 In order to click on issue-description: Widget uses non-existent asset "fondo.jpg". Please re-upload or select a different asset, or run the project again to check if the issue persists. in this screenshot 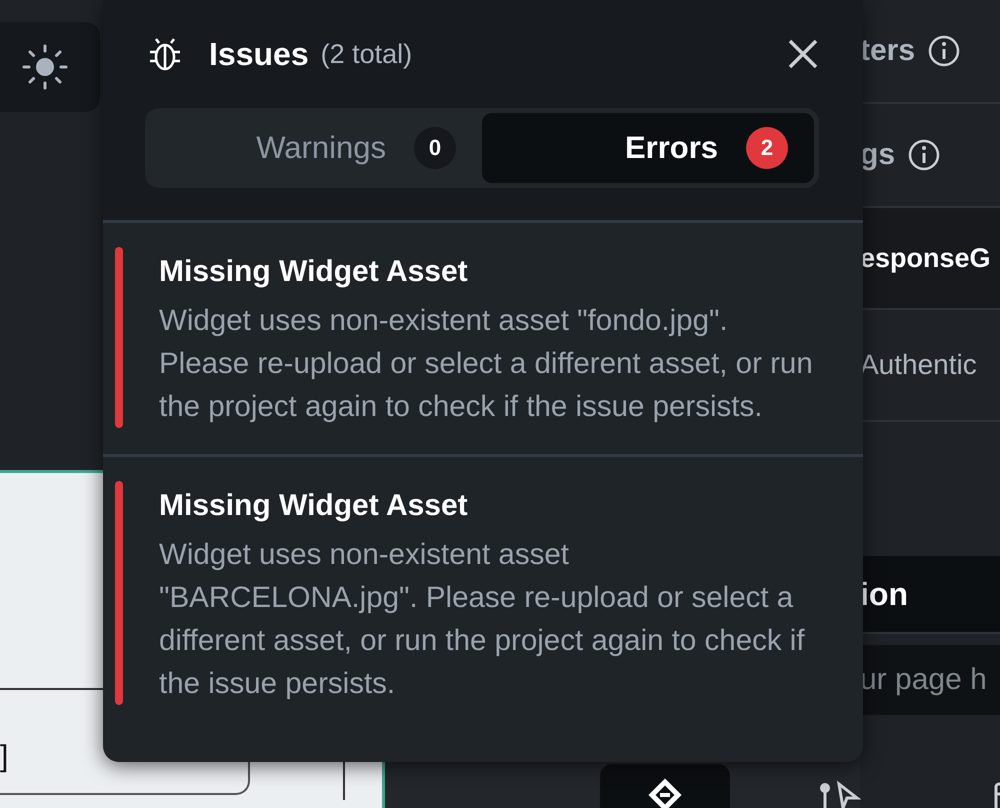, I will do `click(486, 364)`.